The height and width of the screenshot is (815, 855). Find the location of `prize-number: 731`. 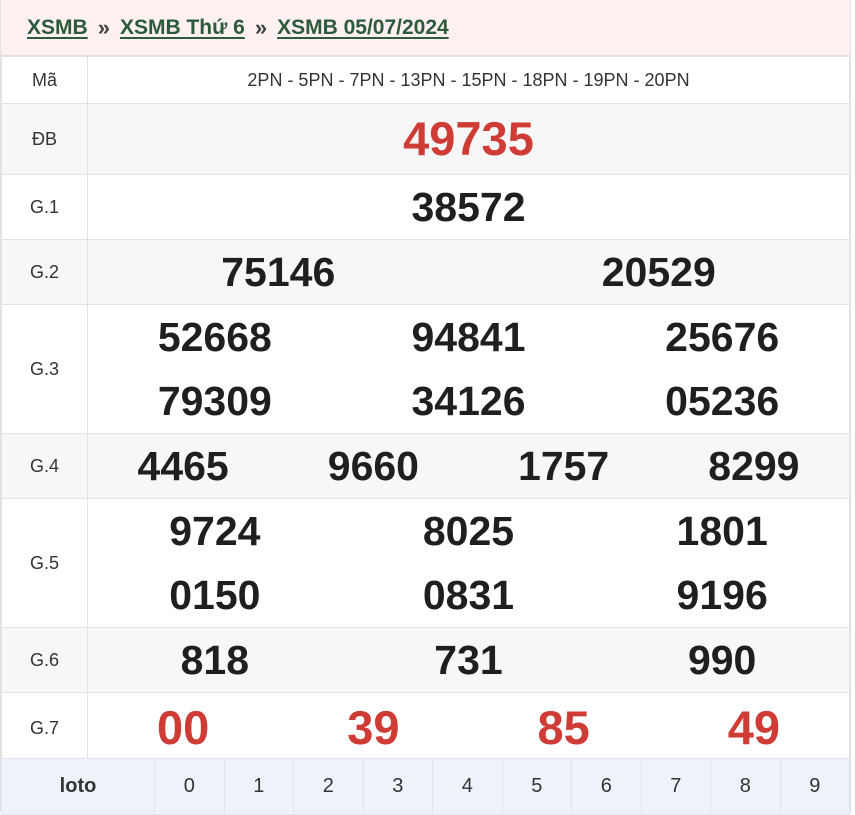

prize-number: 731 is located at coordinates (468, 660).